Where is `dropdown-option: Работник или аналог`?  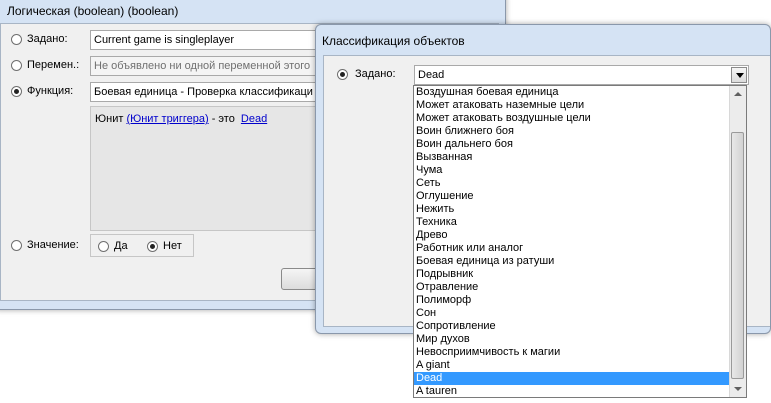
dropdown-option: Работник или аналог is located at coordinates (580, 248).